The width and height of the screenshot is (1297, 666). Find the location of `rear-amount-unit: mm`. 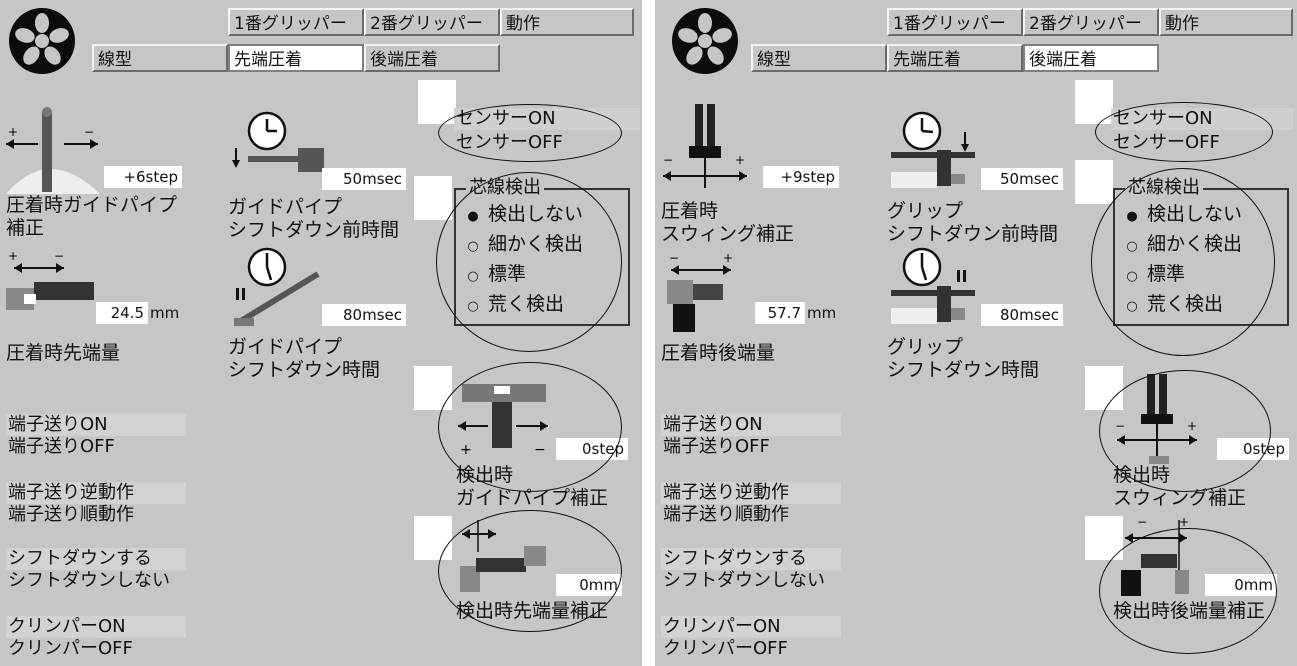

rear-amount-unit: mm is located at coordinates (822, 313).